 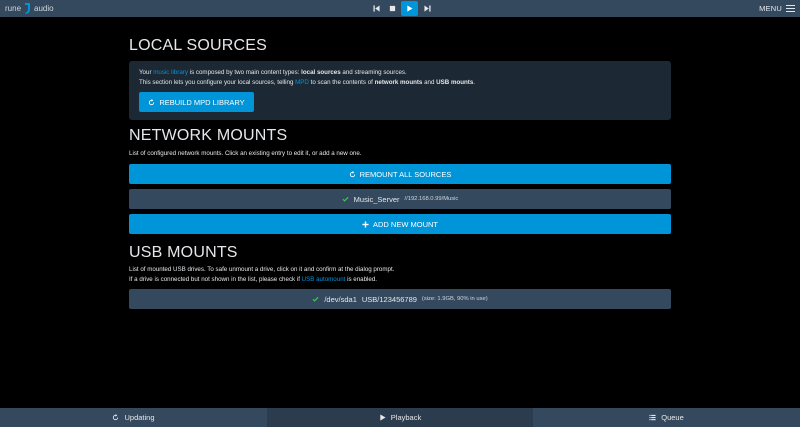 I want to click on remount-all-sources-button: REMOUNT ALL SOURCES, so click(x=400, y=174).